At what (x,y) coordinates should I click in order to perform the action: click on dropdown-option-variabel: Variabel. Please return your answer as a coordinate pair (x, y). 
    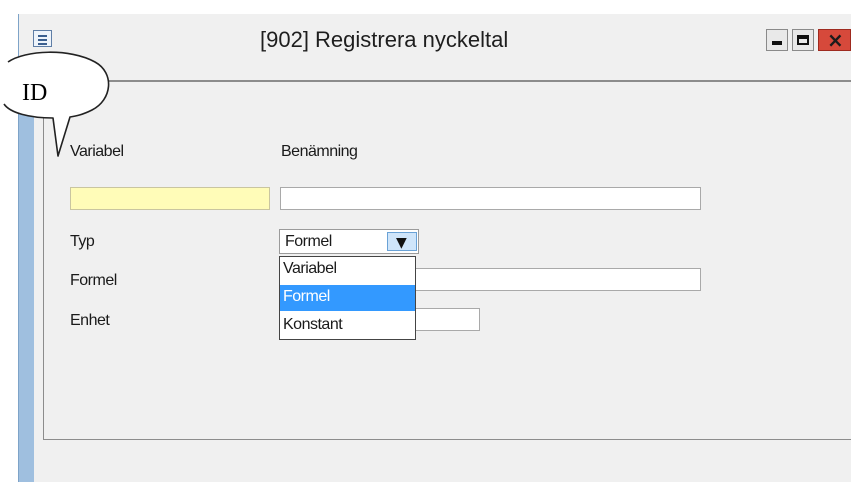
    Looking at the image, I should click on (347, 270).